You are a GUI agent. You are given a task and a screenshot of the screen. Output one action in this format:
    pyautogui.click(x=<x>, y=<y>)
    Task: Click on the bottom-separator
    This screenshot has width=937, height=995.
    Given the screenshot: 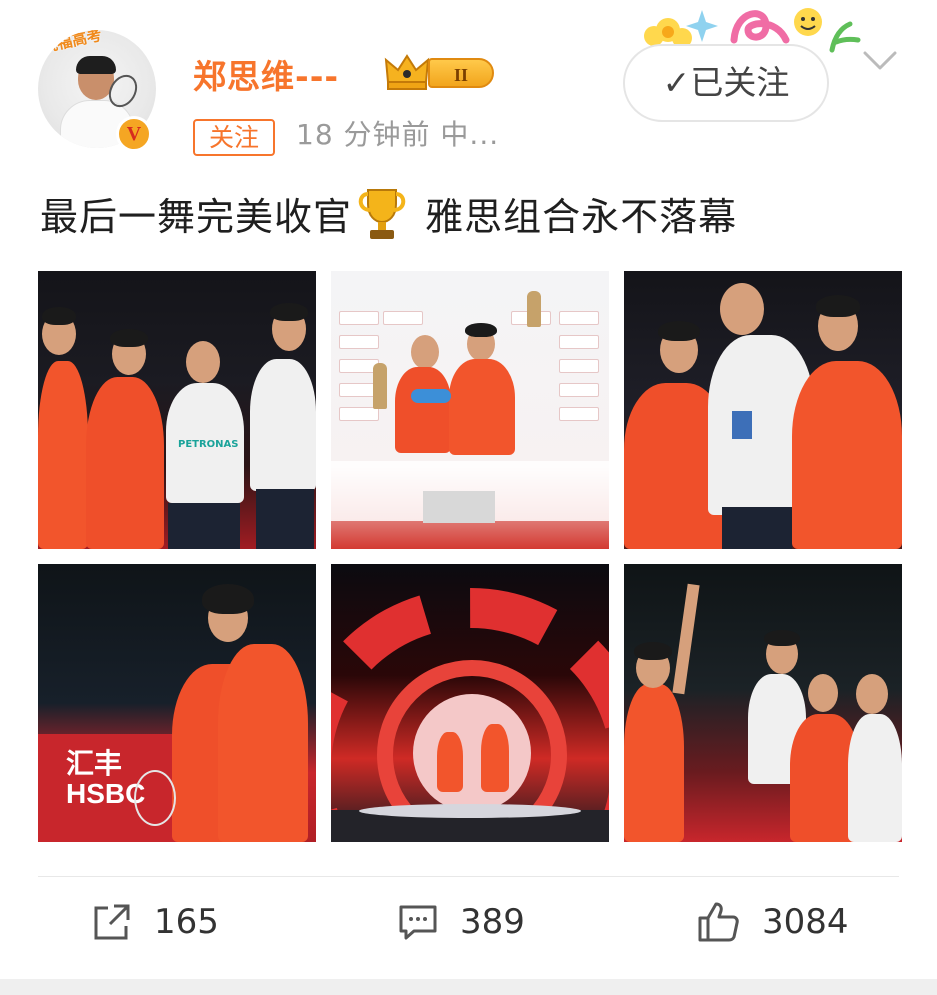 What is the action you would take?
    pyautogui.click(x=468, y=987)
    